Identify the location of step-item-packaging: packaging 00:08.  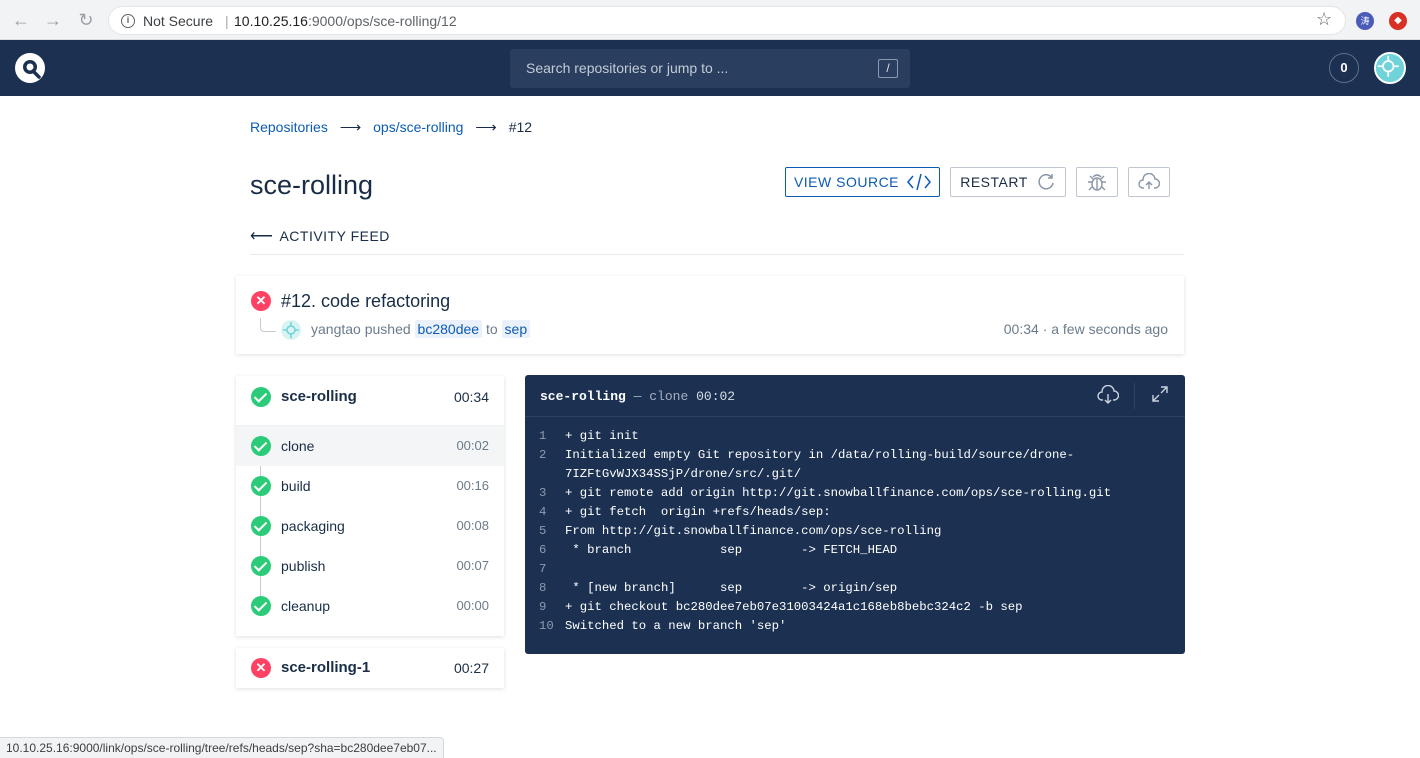
(370, 526).